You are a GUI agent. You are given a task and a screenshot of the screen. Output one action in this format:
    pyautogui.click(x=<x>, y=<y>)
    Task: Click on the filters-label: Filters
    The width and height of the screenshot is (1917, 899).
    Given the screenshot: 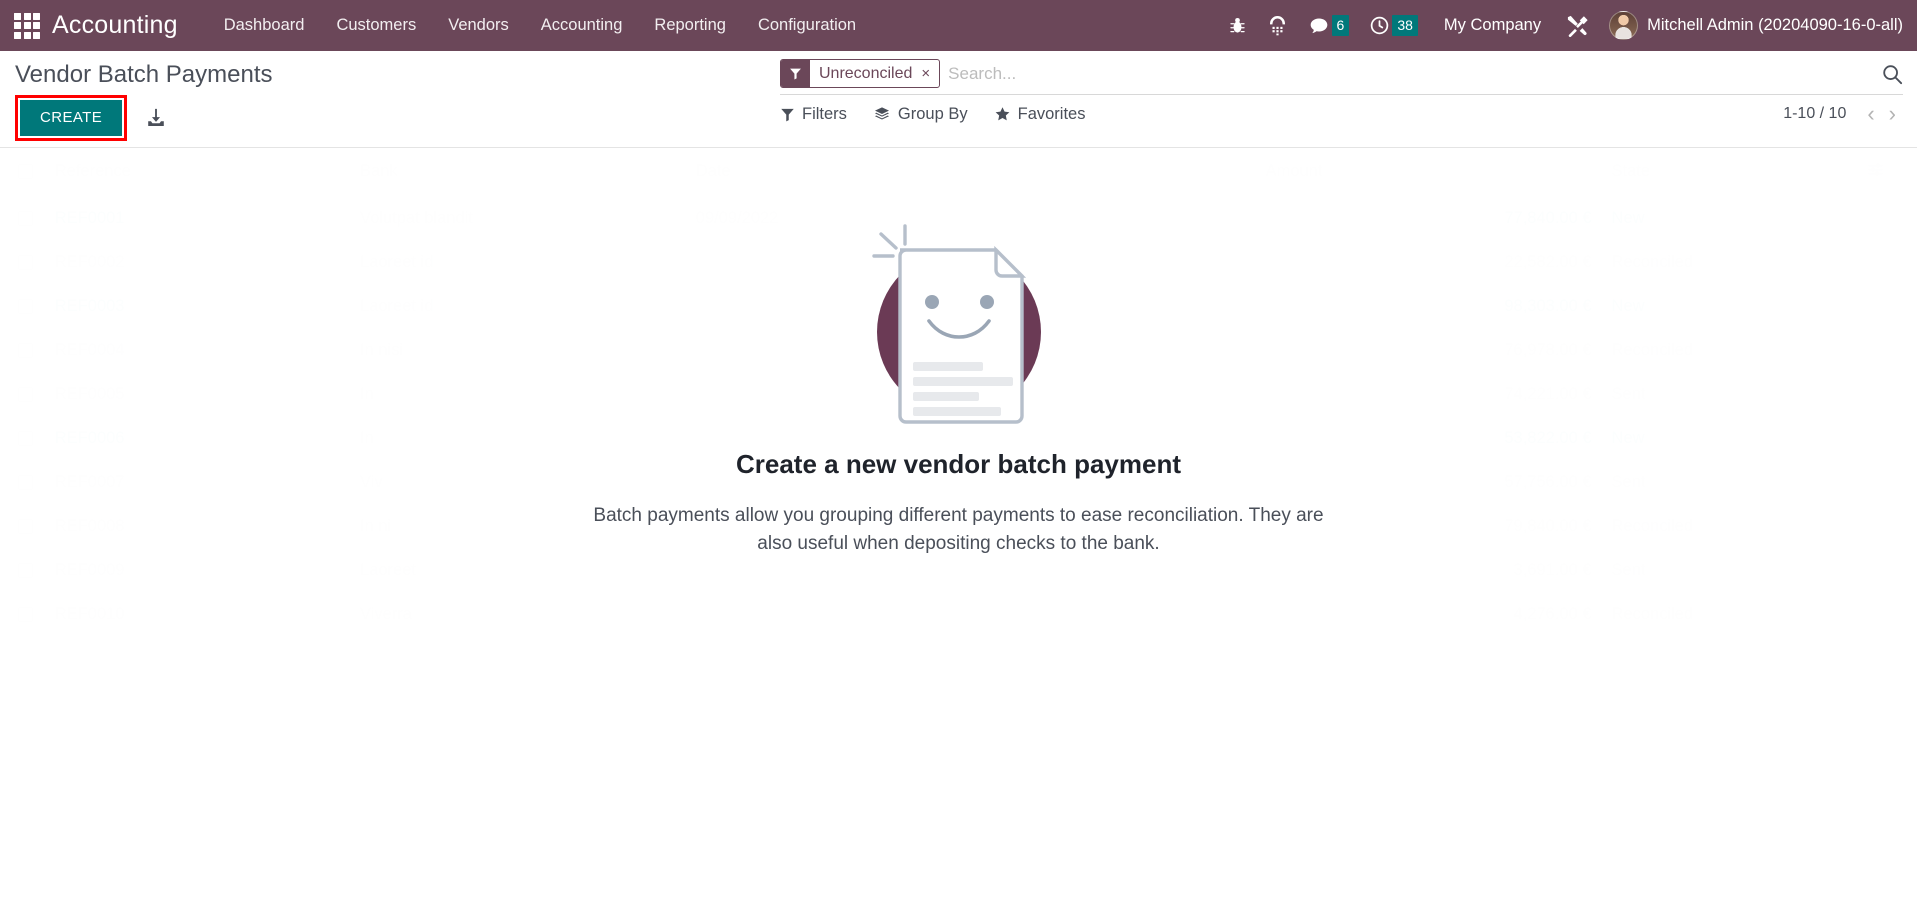 What is the action you would take?
    pyautogui.click(x=824, y=113)
    